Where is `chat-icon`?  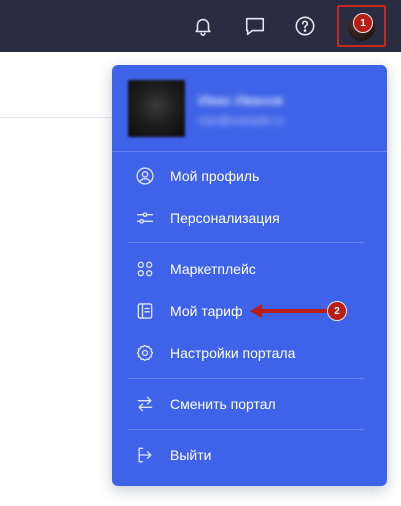
chat-icon is located at coordinates (255, 26).